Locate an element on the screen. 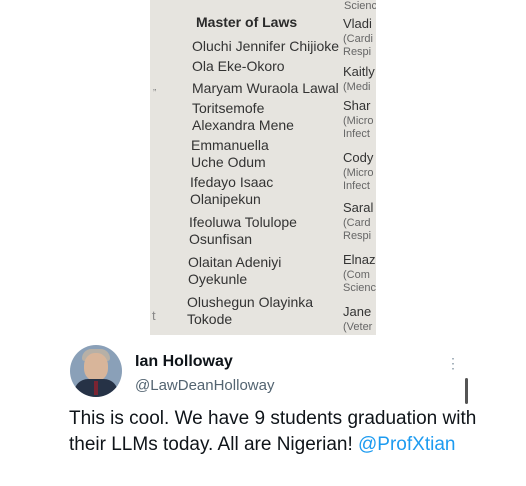  more-options-icon: ⋮ is located at coordinates (453, 363).